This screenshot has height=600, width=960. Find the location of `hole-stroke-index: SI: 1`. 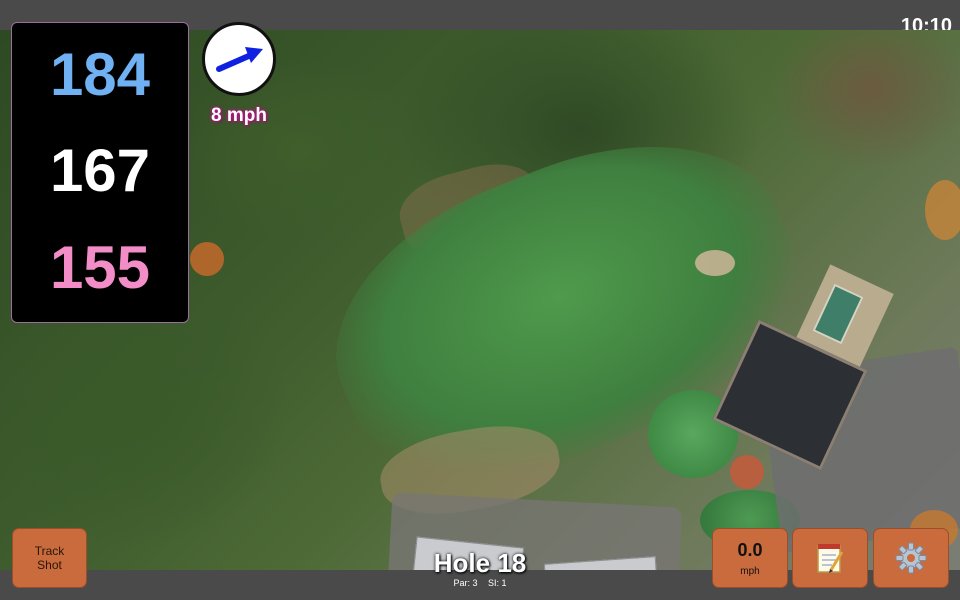

hole-stroke-index: SI: 1 is located at coordinates (497, 583).